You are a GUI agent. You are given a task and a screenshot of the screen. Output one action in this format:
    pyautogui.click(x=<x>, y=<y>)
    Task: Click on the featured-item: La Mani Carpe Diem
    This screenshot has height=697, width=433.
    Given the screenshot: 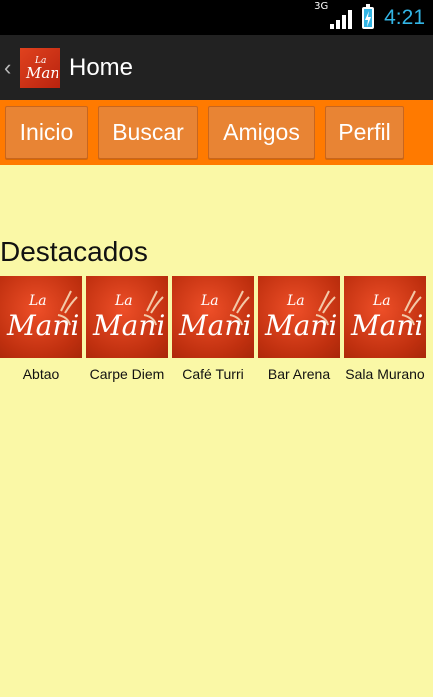 What is the action you would take?
    pyautogui.click(x=127, y=329)
    